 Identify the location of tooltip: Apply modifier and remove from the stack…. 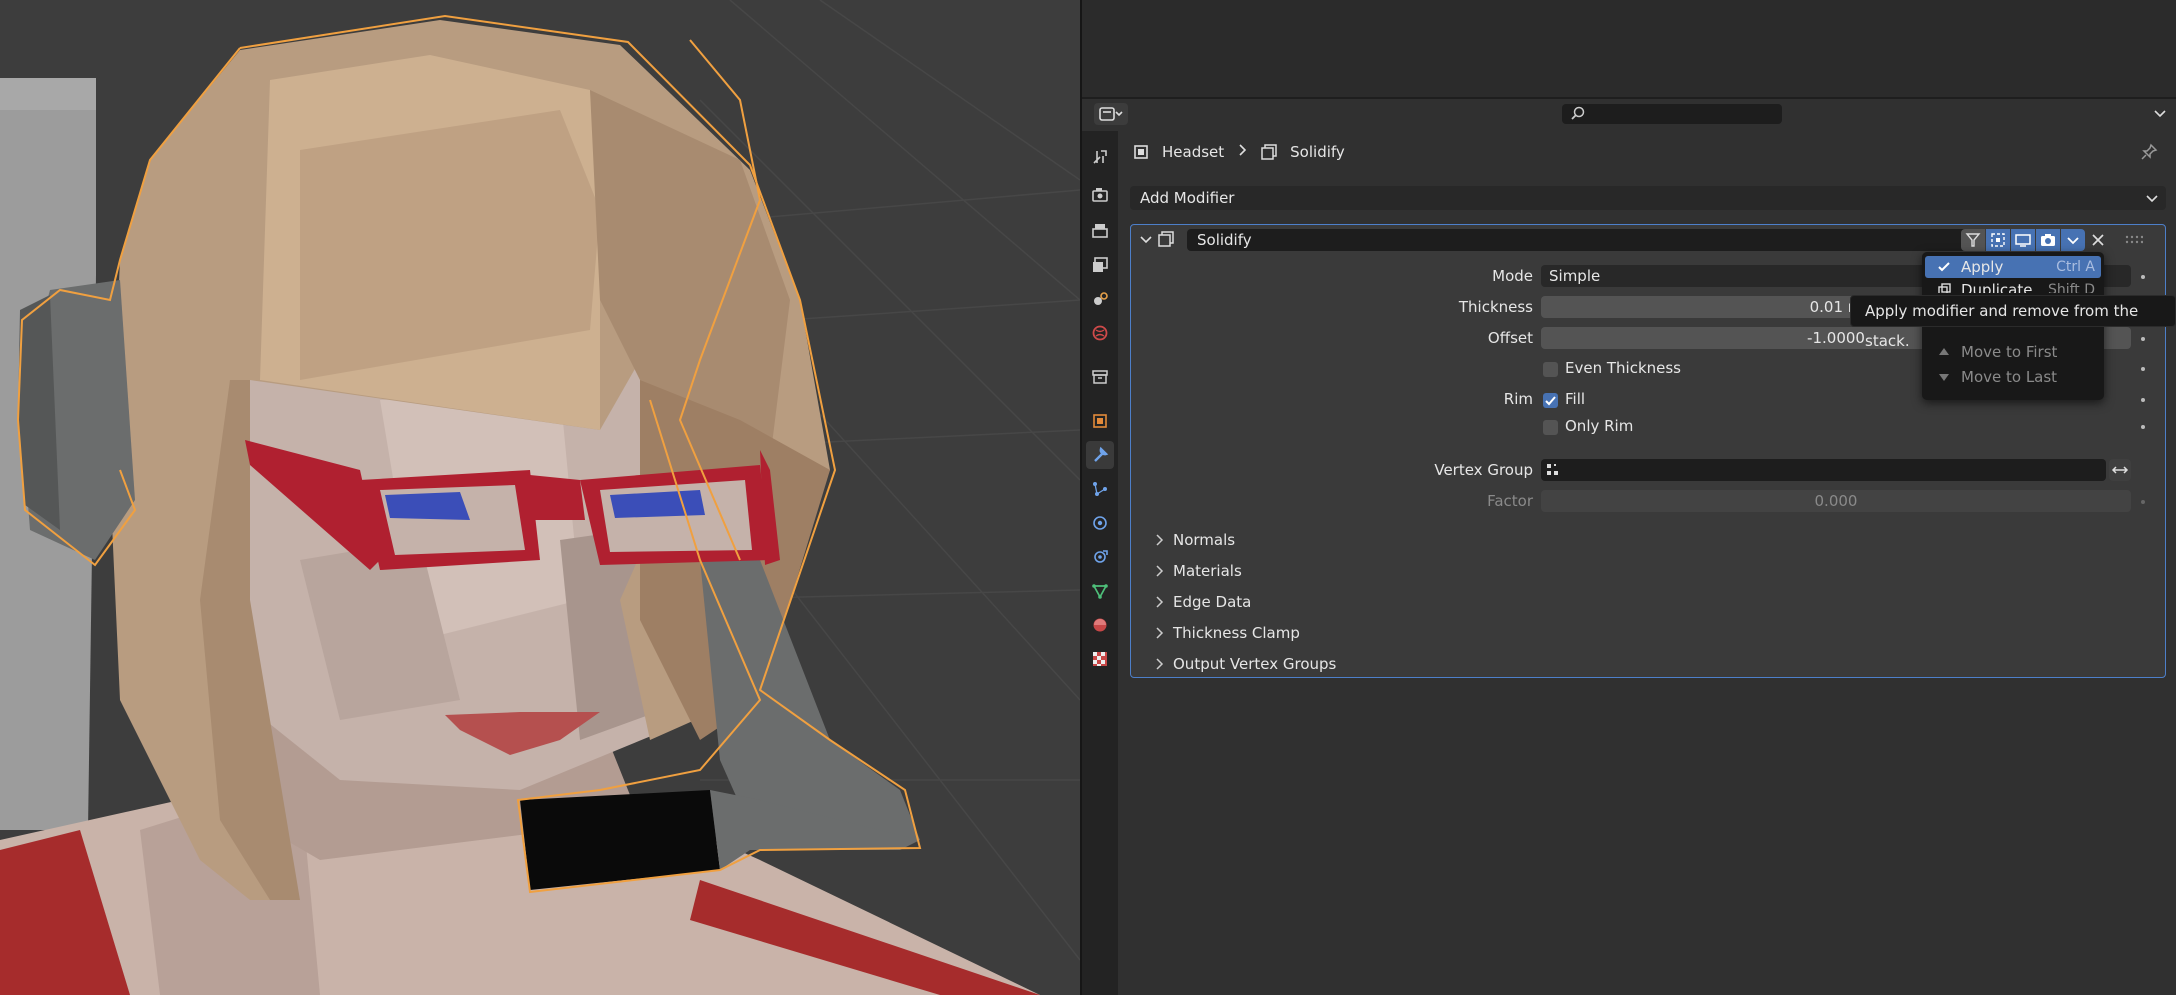
(2013, 322).